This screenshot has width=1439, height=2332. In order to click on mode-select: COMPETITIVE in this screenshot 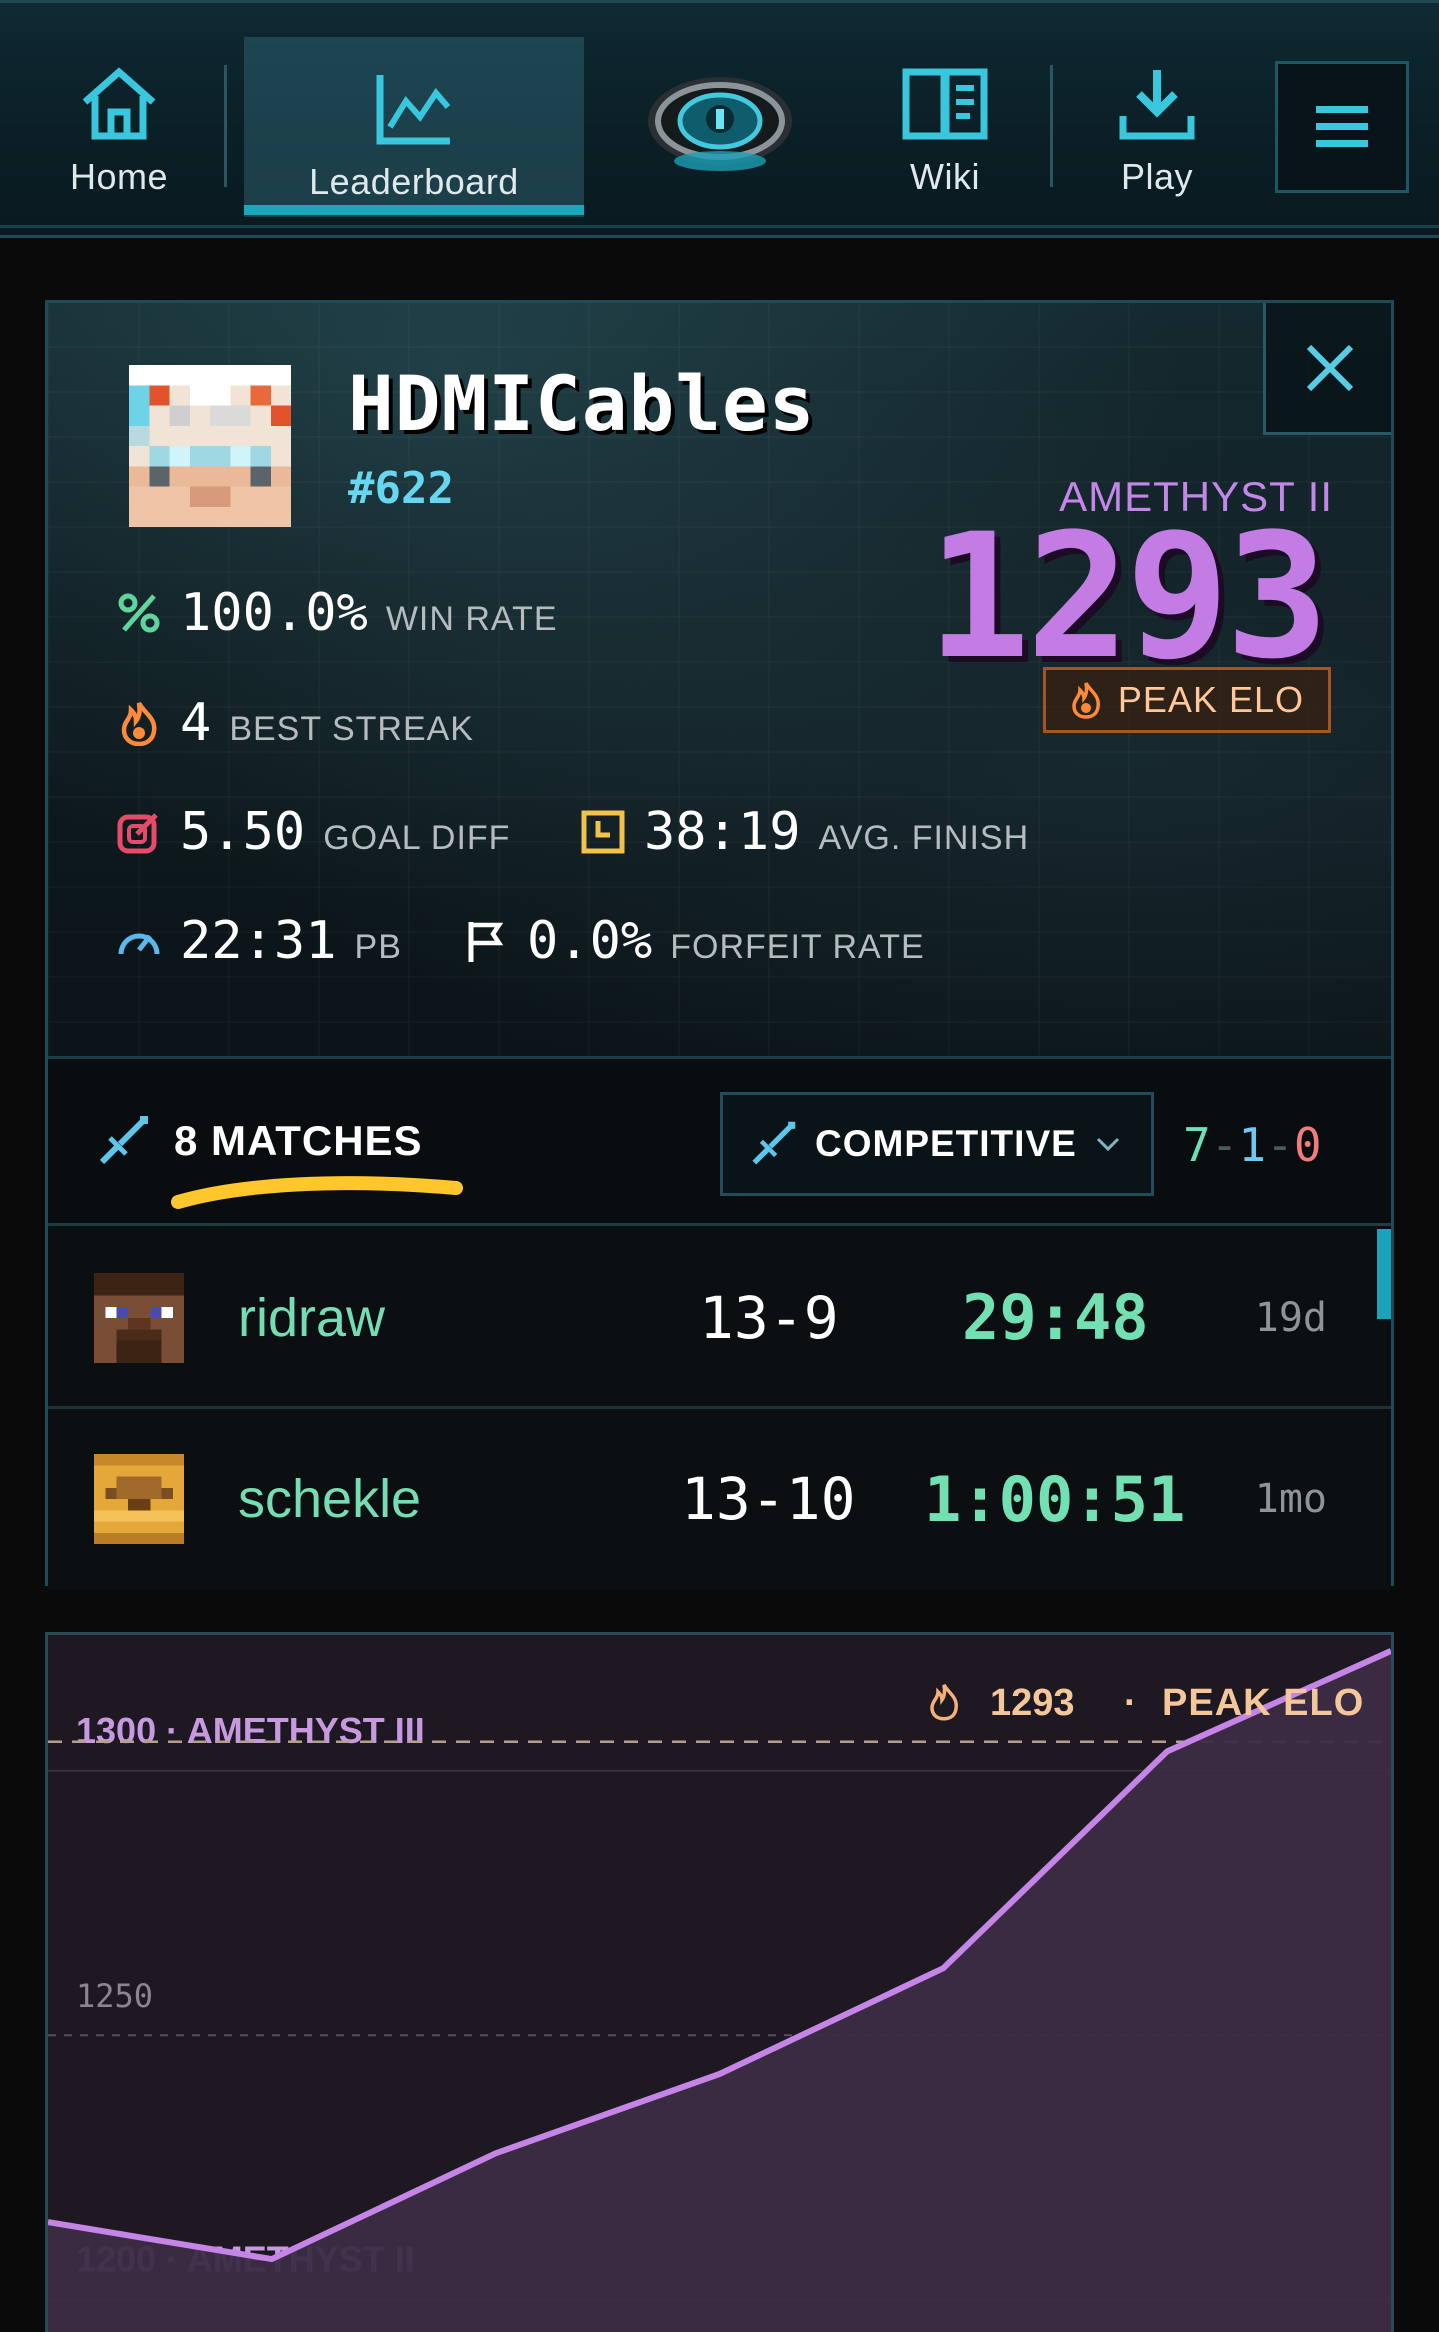, I will do `click(937, 1144)`.